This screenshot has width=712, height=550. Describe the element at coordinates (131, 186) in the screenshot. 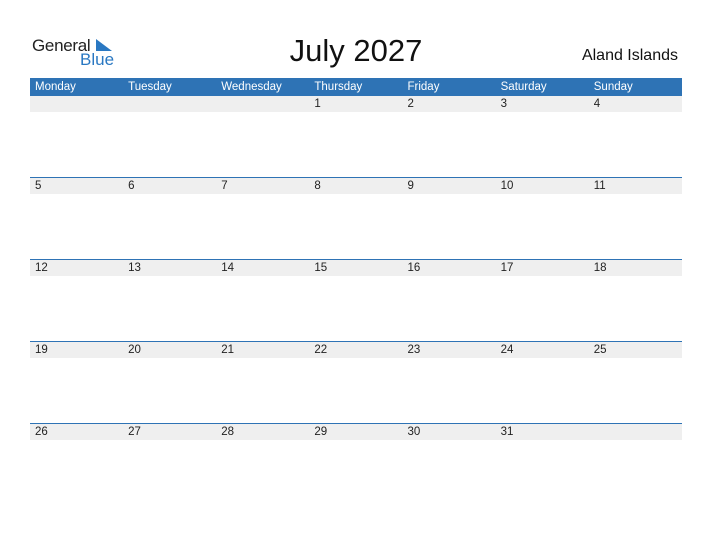

I see `day-cell: 6` at that location.